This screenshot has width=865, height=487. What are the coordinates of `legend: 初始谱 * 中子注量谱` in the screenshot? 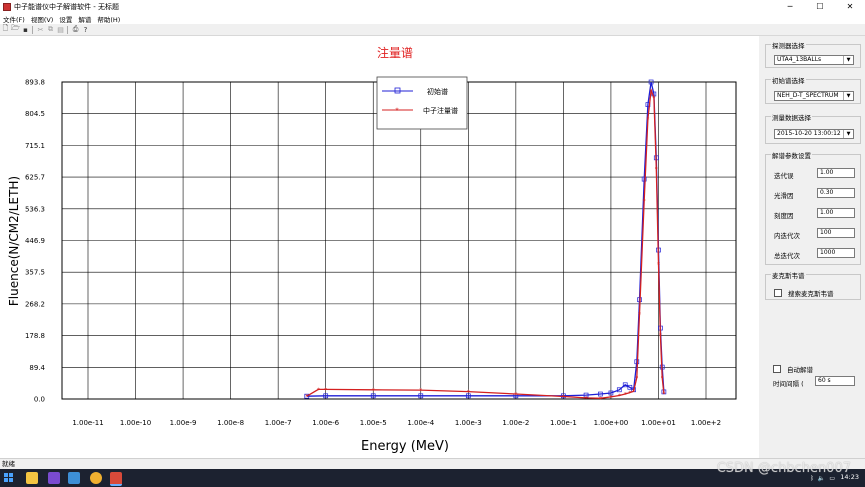 It's located at (422, 103).